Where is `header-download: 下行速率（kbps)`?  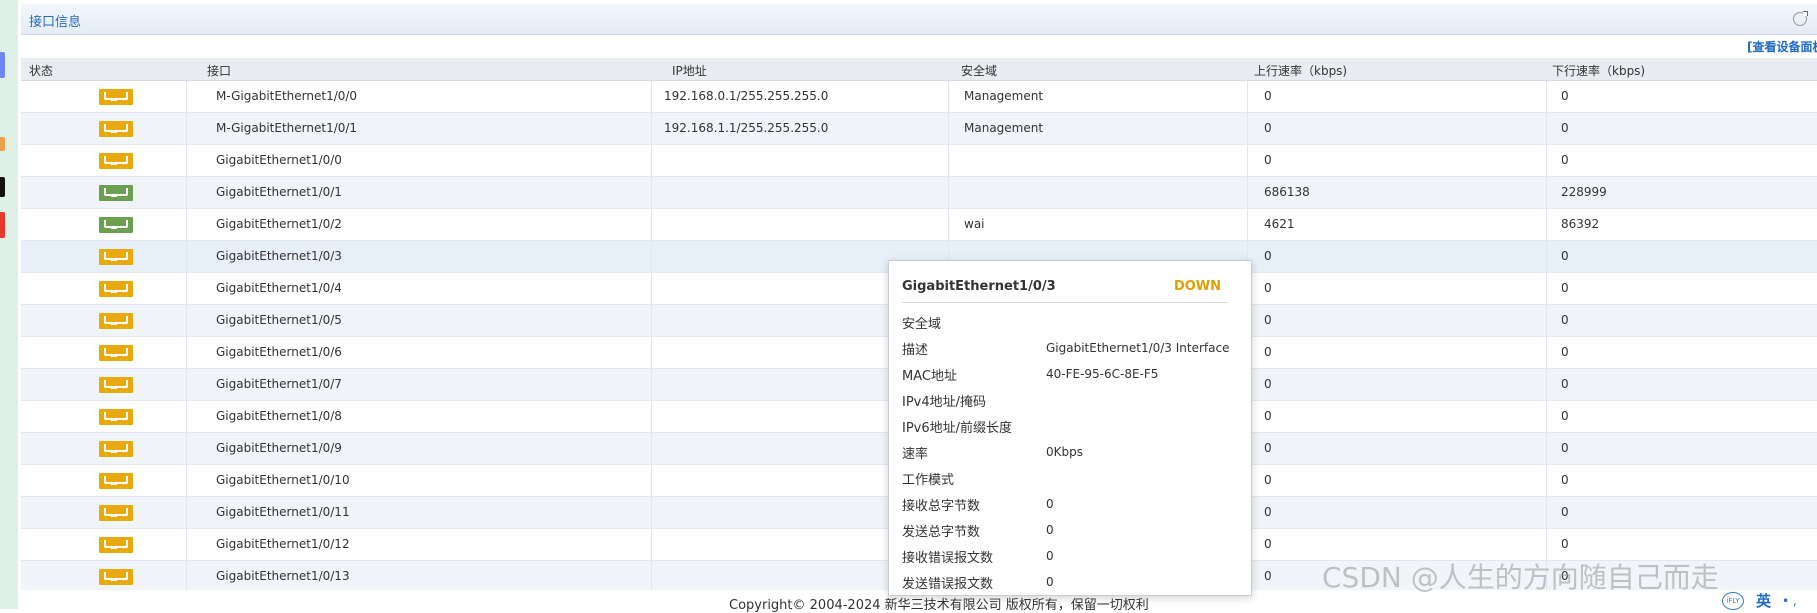 header-download: 下行速率（kbps) is located at coordinates (1598, 70).